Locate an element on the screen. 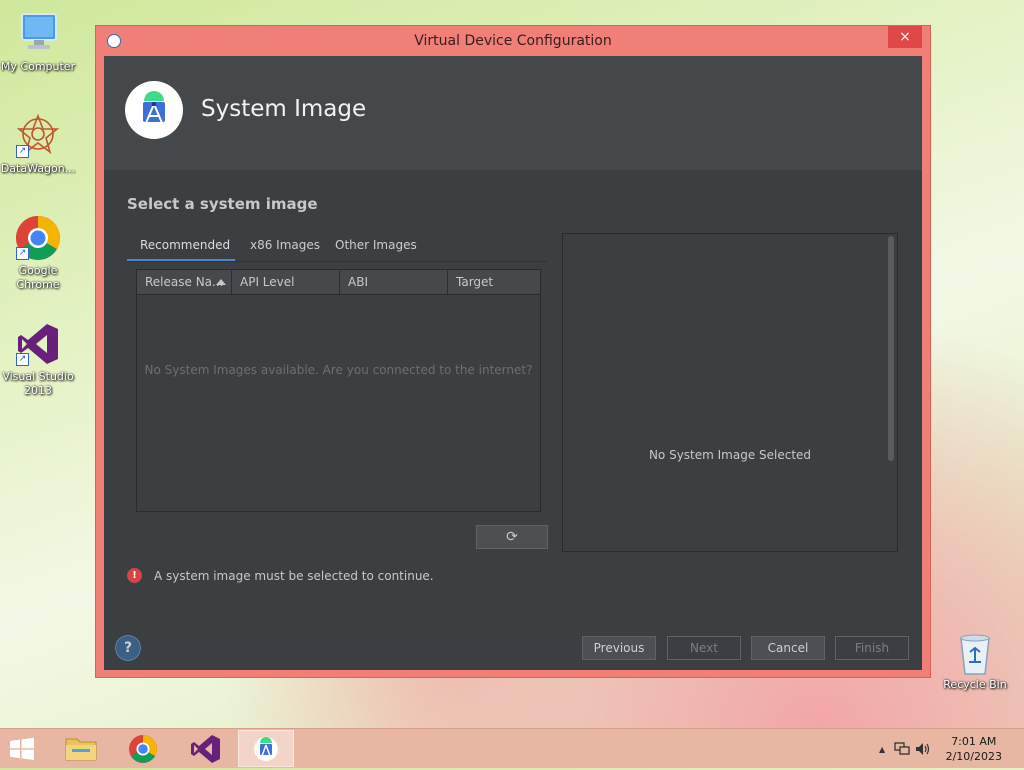 This screenshot has width=1024, height=770. close-button: × is located at coordinates (905, 37).